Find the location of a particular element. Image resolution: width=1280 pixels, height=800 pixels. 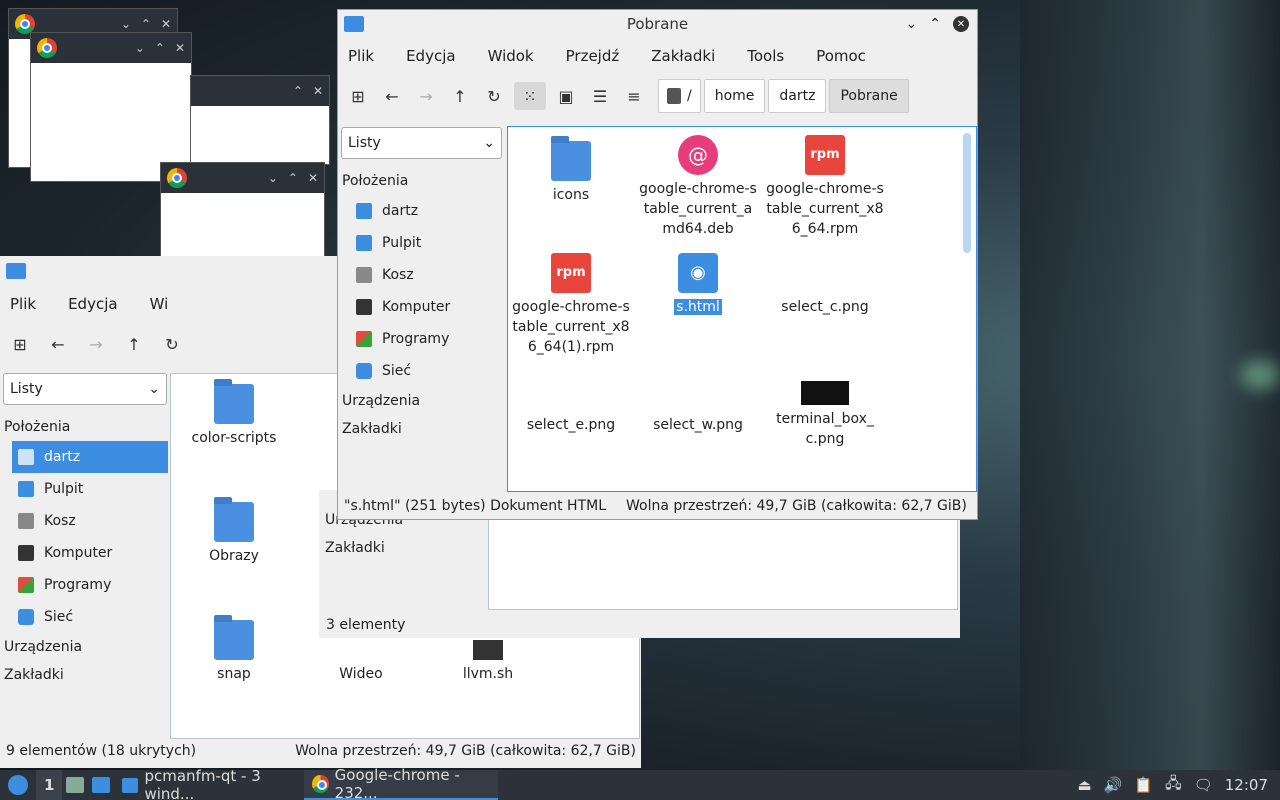

tray-volume-icon: 🔊 is located at coordinates (1113, 785).